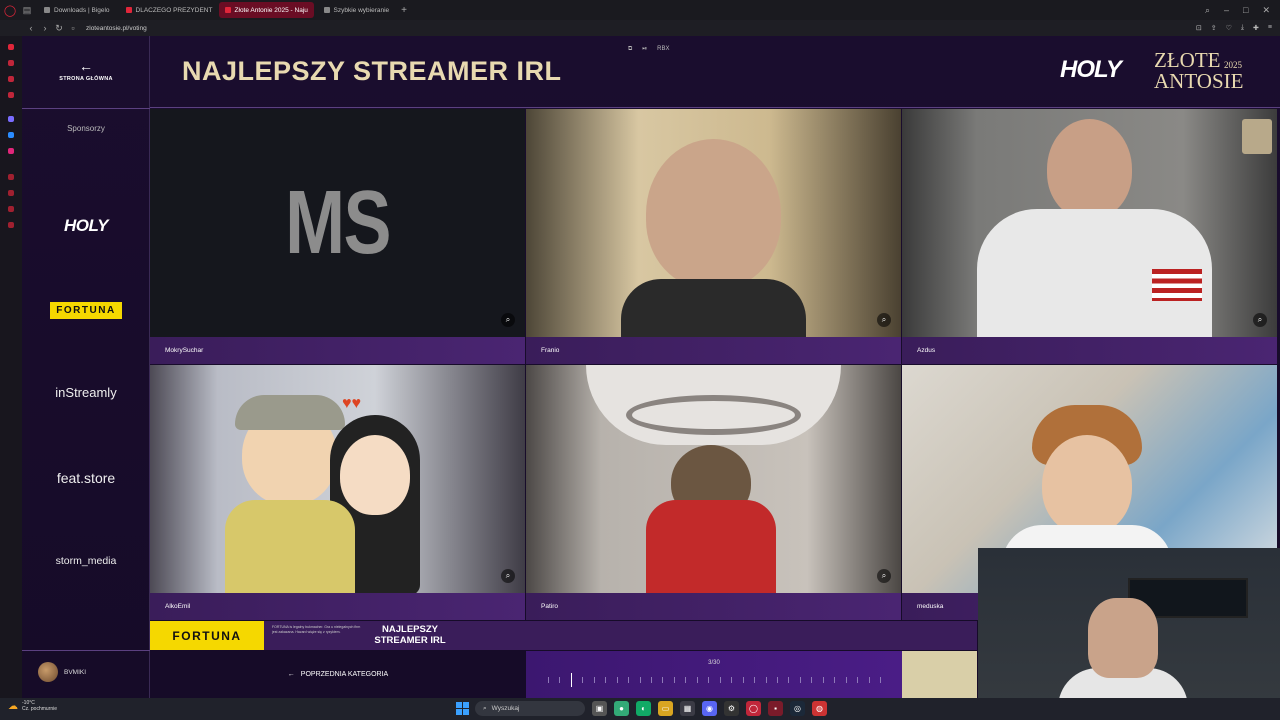 This screenshot has height=720, width=1280. Describe the element at coordinates (11, 177) in the screenshot. I see `history-icon` at that location.